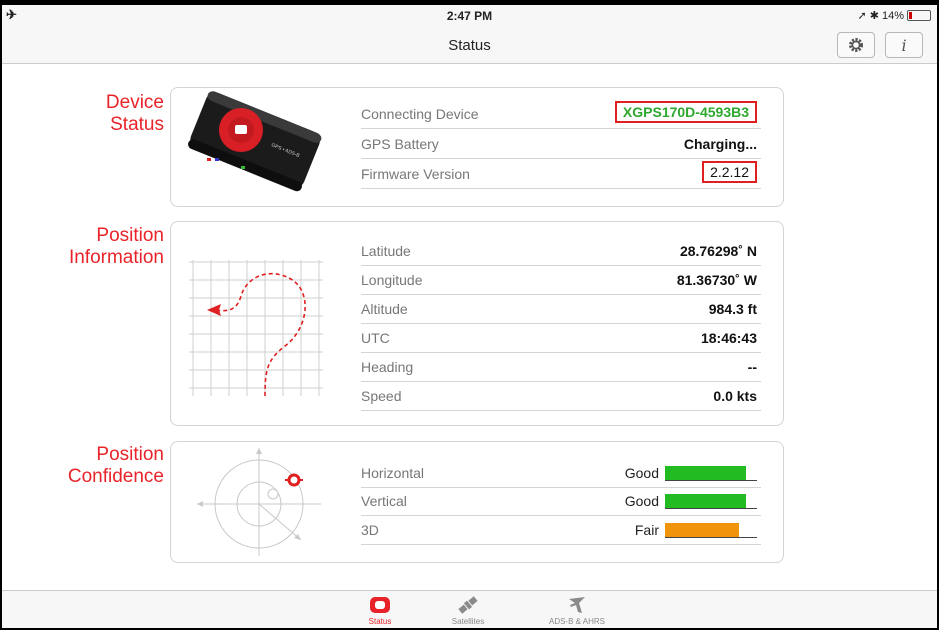  What do you see at coordinates (468, 621) in the screenshot?
I see `tab-label: Satellites` at bounding box center [468, 621].